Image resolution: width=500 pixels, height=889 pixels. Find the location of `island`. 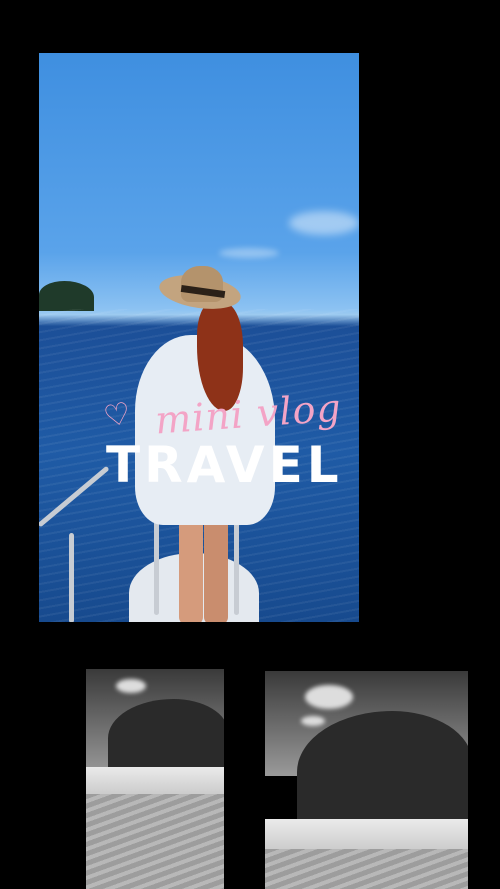

island is located at coordinates (66, 296).